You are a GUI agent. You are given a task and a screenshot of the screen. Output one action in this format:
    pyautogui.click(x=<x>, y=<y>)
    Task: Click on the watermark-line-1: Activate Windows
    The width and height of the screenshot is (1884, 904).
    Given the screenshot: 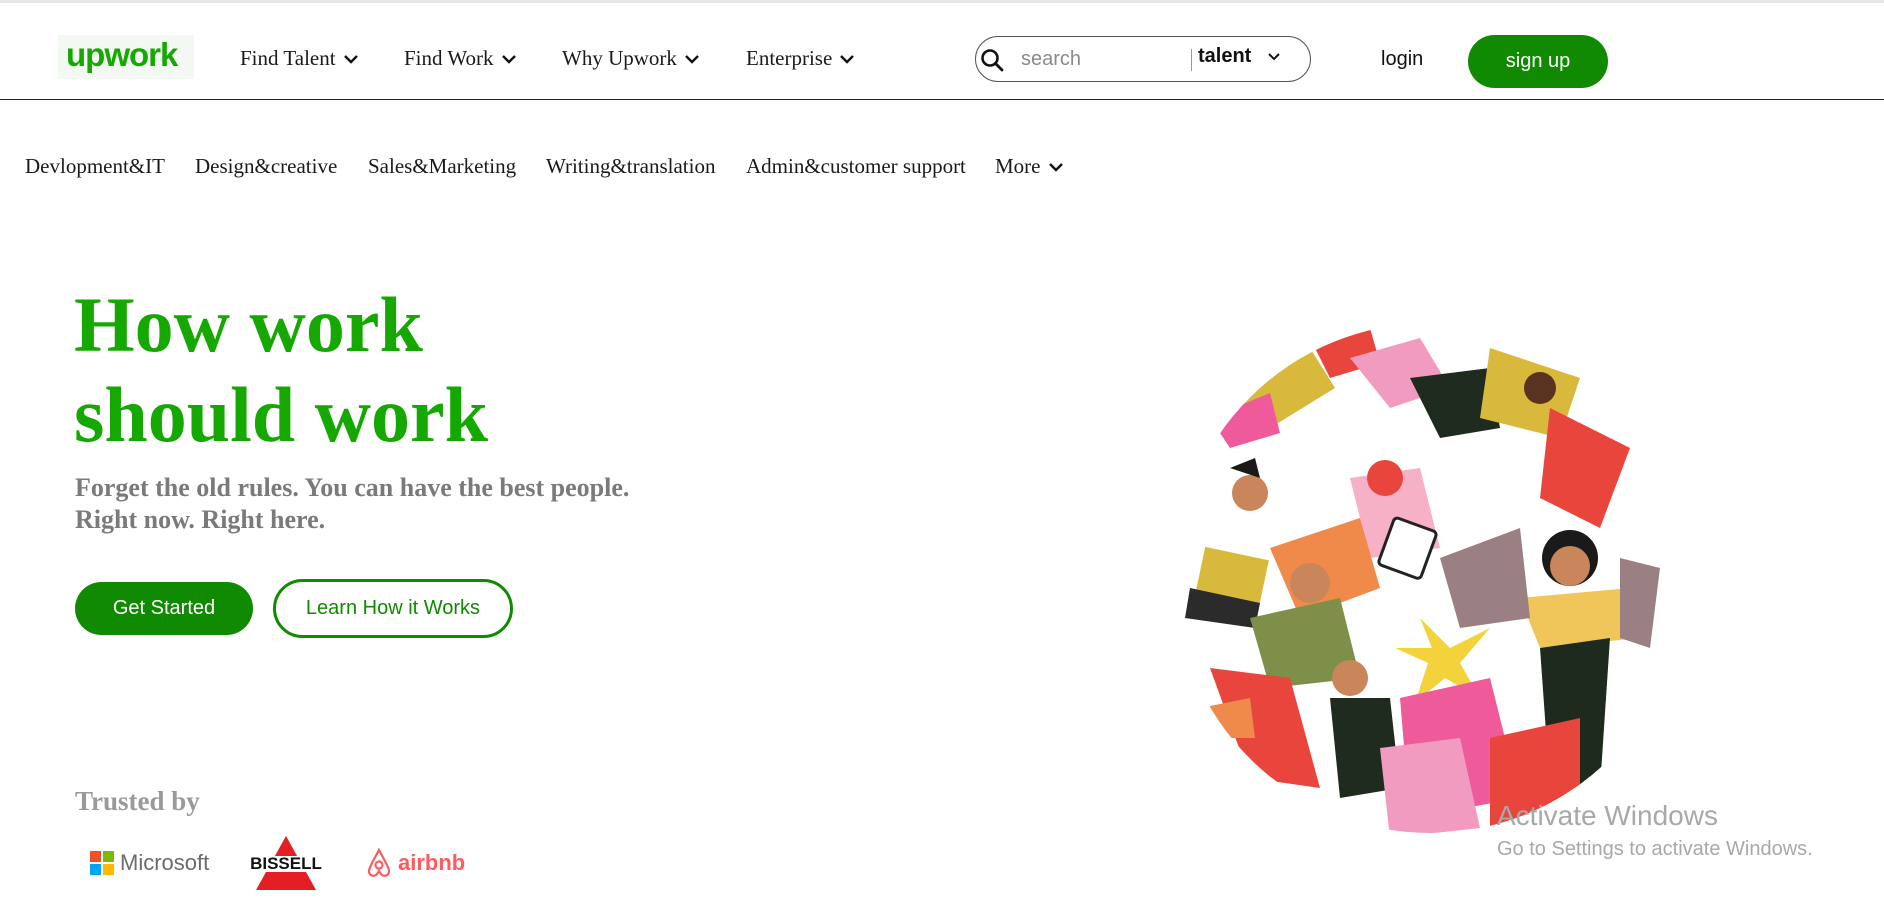 What is the action you would take?
    pyautogui.click(x=1607, y=815)
    